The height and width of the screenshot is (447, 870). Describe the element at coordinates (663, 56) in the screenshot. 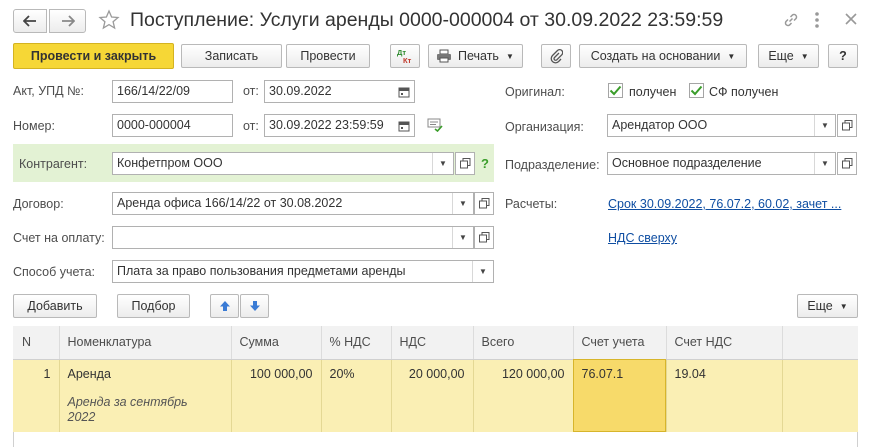

I see `create-based-on-button: Создать на основании ▼` at that location.